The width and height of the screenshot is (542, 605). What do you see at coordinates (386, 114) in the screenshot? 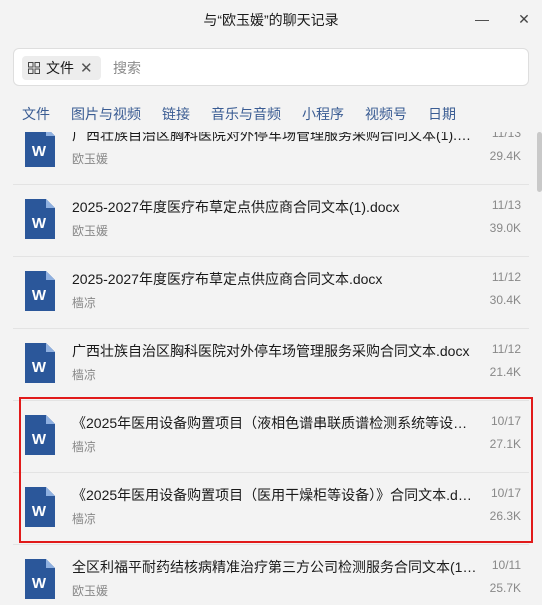
I see `tab-channels: 视频号` at bounding box center [386, 114].